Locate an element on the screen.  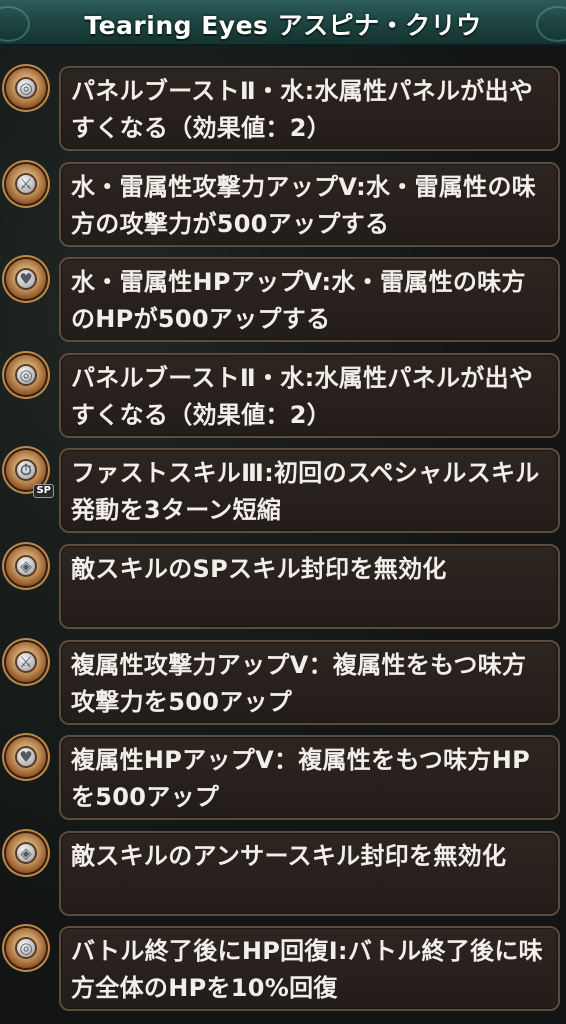
card-title: Tearing Eyes アスピナ・クリウ is located at coordinates (283, 25).